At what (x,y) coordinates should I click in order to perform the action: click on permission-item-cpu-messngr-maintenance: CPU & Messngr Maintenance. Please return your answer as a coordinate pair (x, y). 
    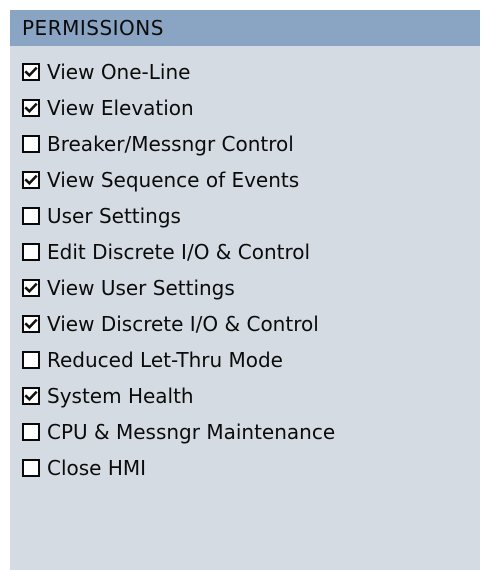
    Looking at the image, I should click on (245, 432).